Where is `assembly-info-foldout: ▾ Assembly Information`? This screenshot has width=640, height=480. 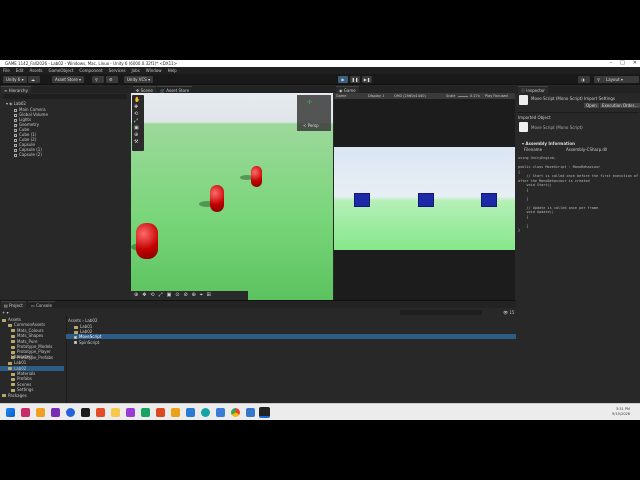
assembly-info-foldout: ▾ Assembly Information is located at coordinates (548, 143).